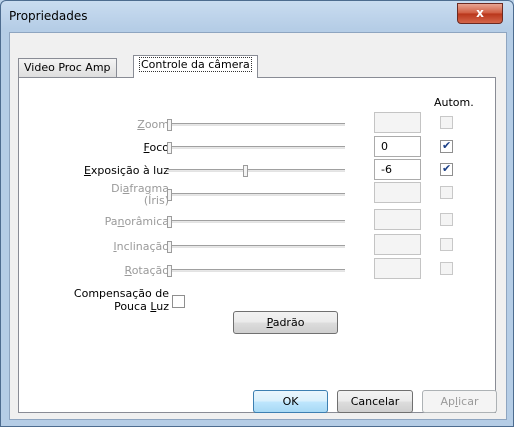 The height and width of the screenshot is (427, 514). I want to click on focus-label: Foco, so click(156, 147).